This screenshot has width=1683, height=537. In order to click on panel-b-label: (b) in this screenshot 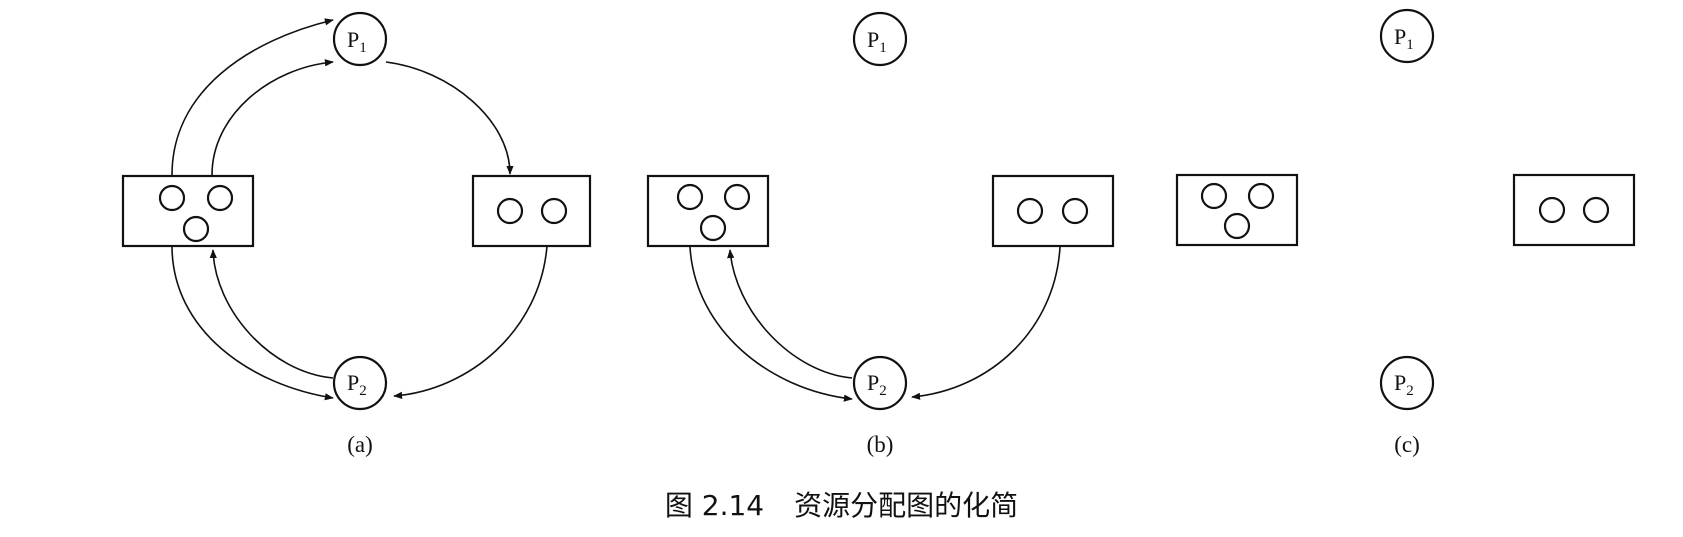, I will do `click(880, 444)`.